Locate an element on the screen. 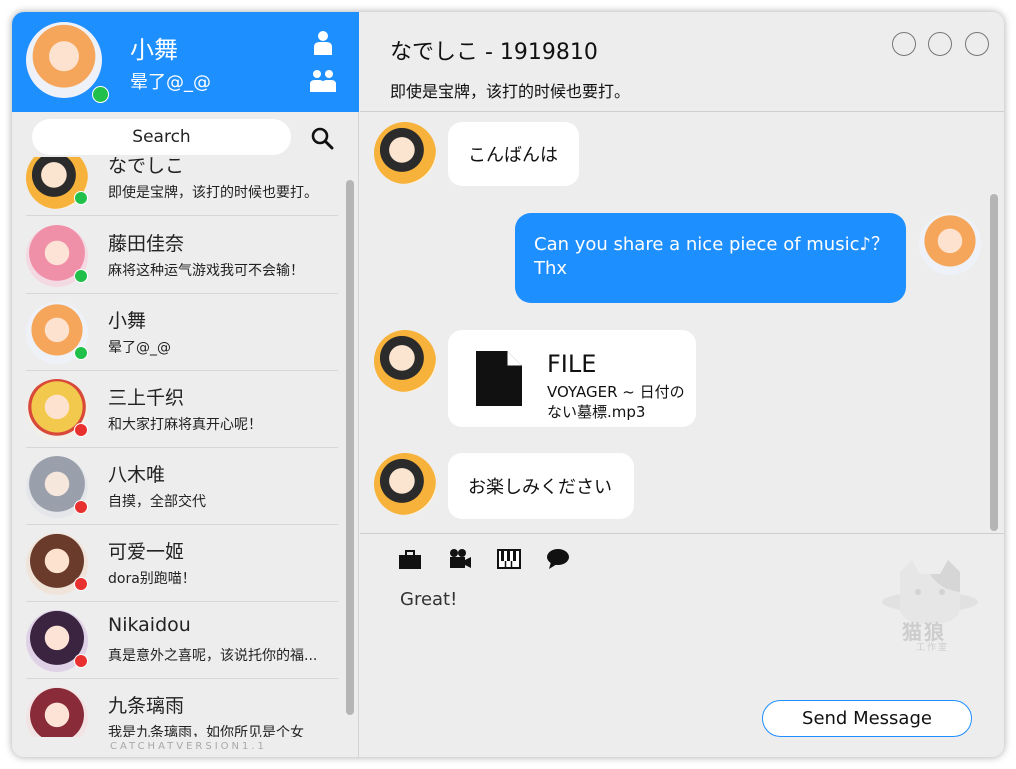 The width and height of the screenshot is (1016, 769). contact-last-message: 即使是宝牌，该打的时候也要打。 is located at coordinates (213, 193).